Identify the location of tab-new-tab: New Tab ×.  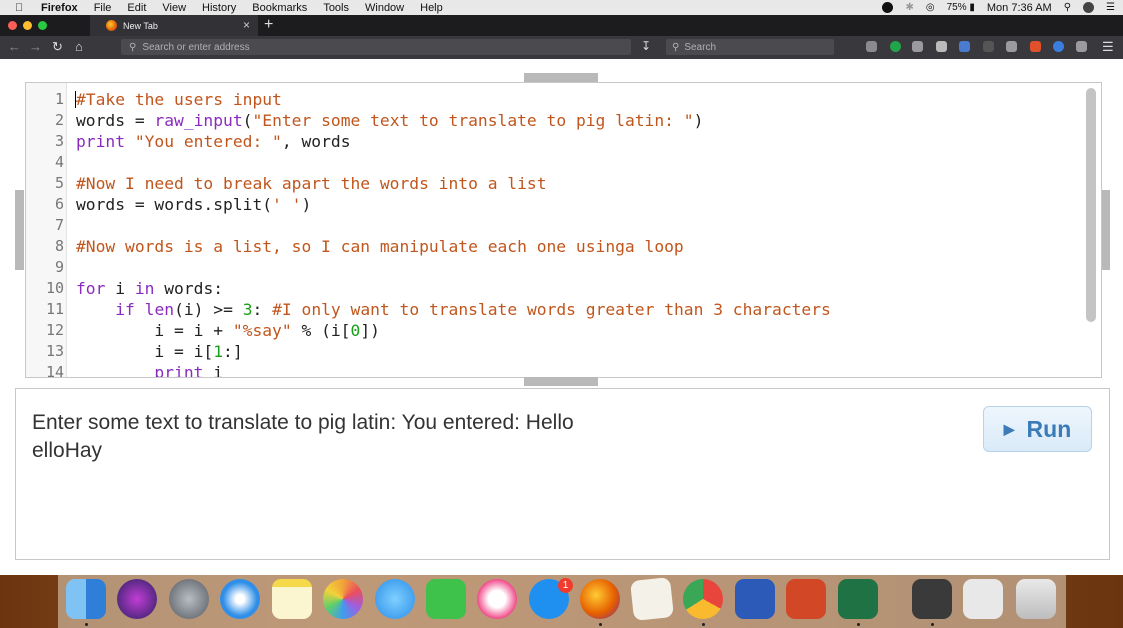
(174, 25).